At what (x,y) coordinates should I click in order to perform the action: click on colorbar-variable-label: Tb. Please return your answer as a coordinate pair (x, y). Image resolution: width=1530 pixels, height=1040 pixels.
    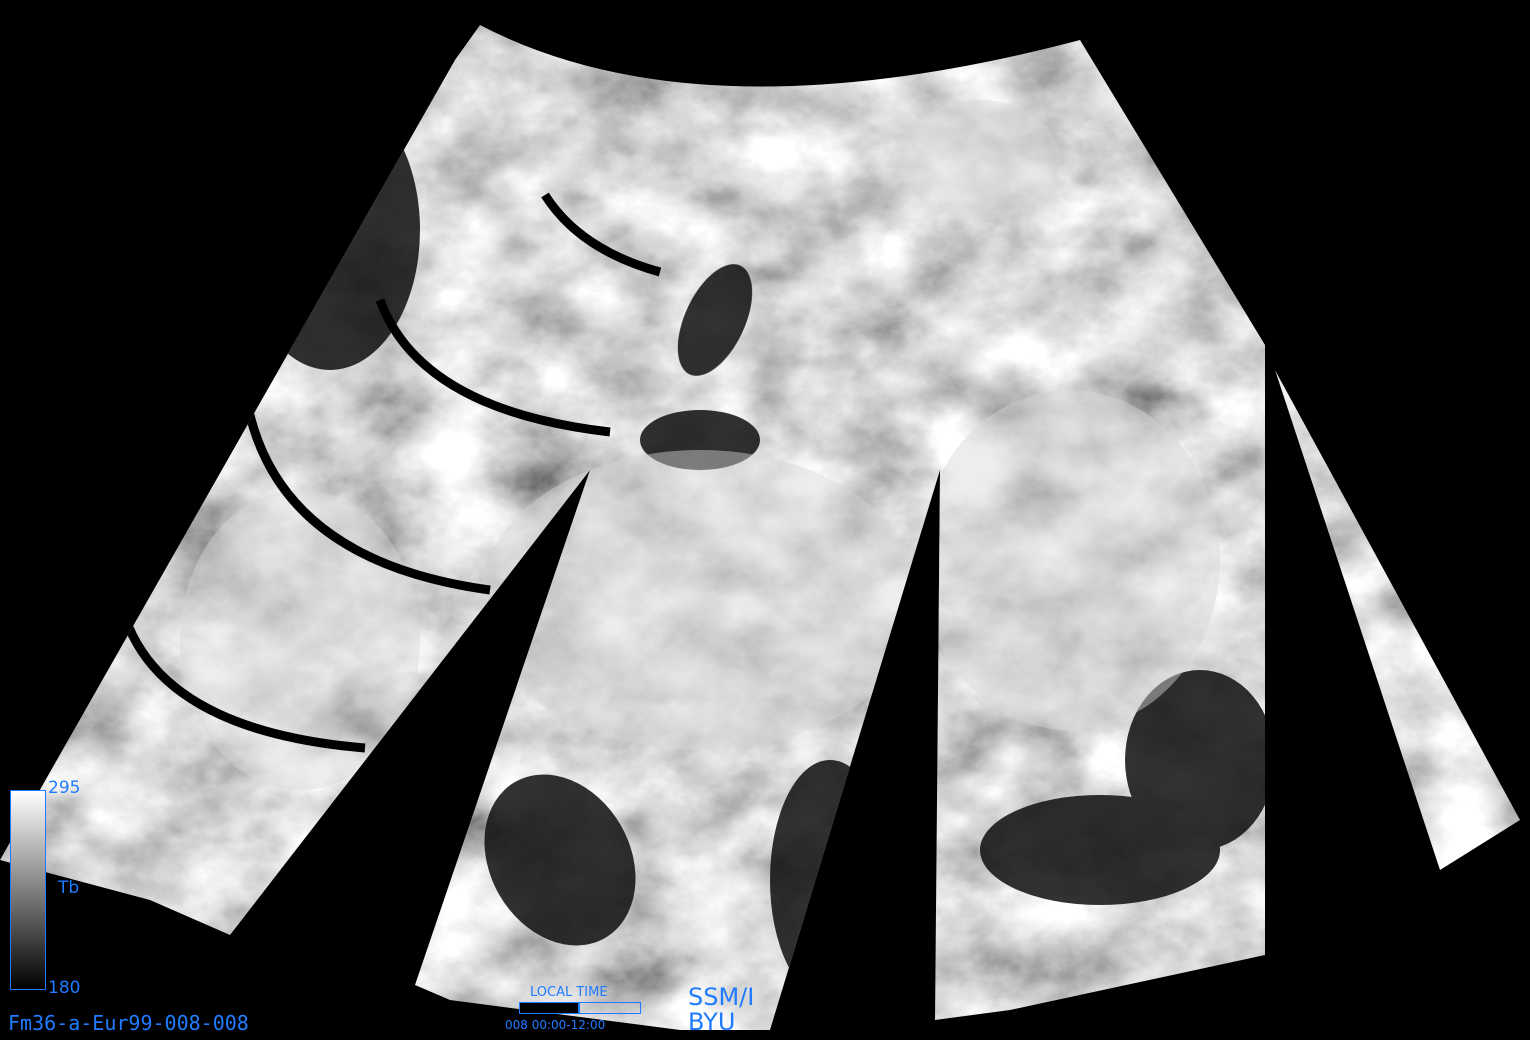
    Looking at the image, I should click on (69, 888).